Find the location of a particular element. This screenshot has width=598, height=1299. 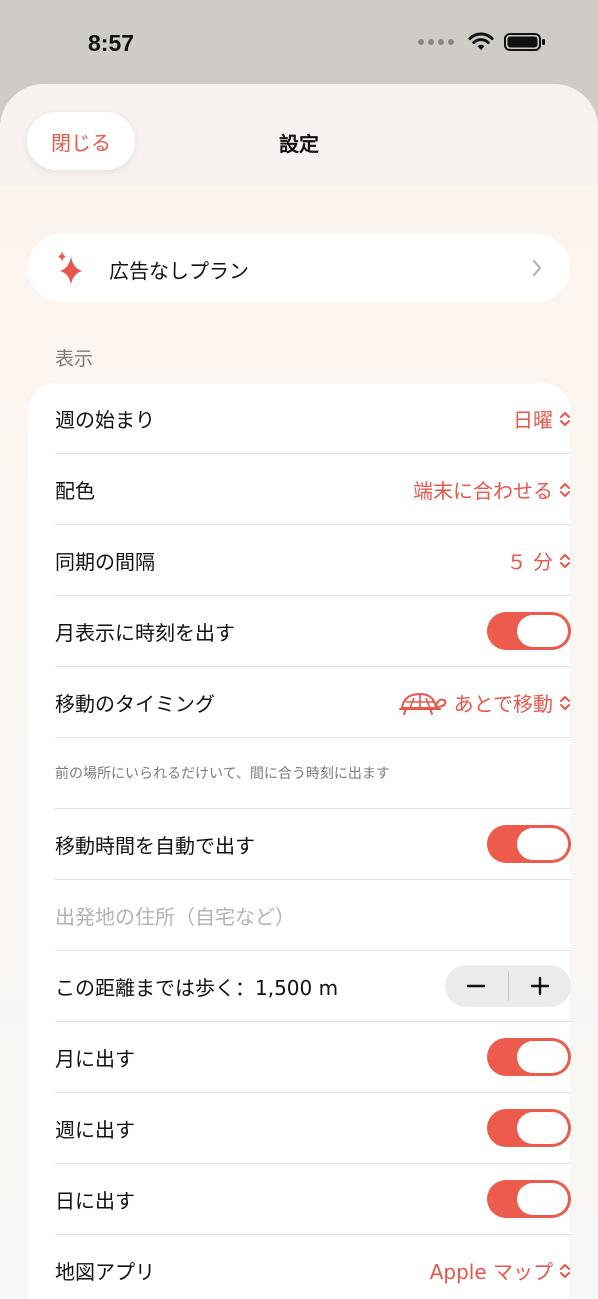

walk-distance-row: この距離までは歩く：1,500 m is located at coordinates (313, 986).